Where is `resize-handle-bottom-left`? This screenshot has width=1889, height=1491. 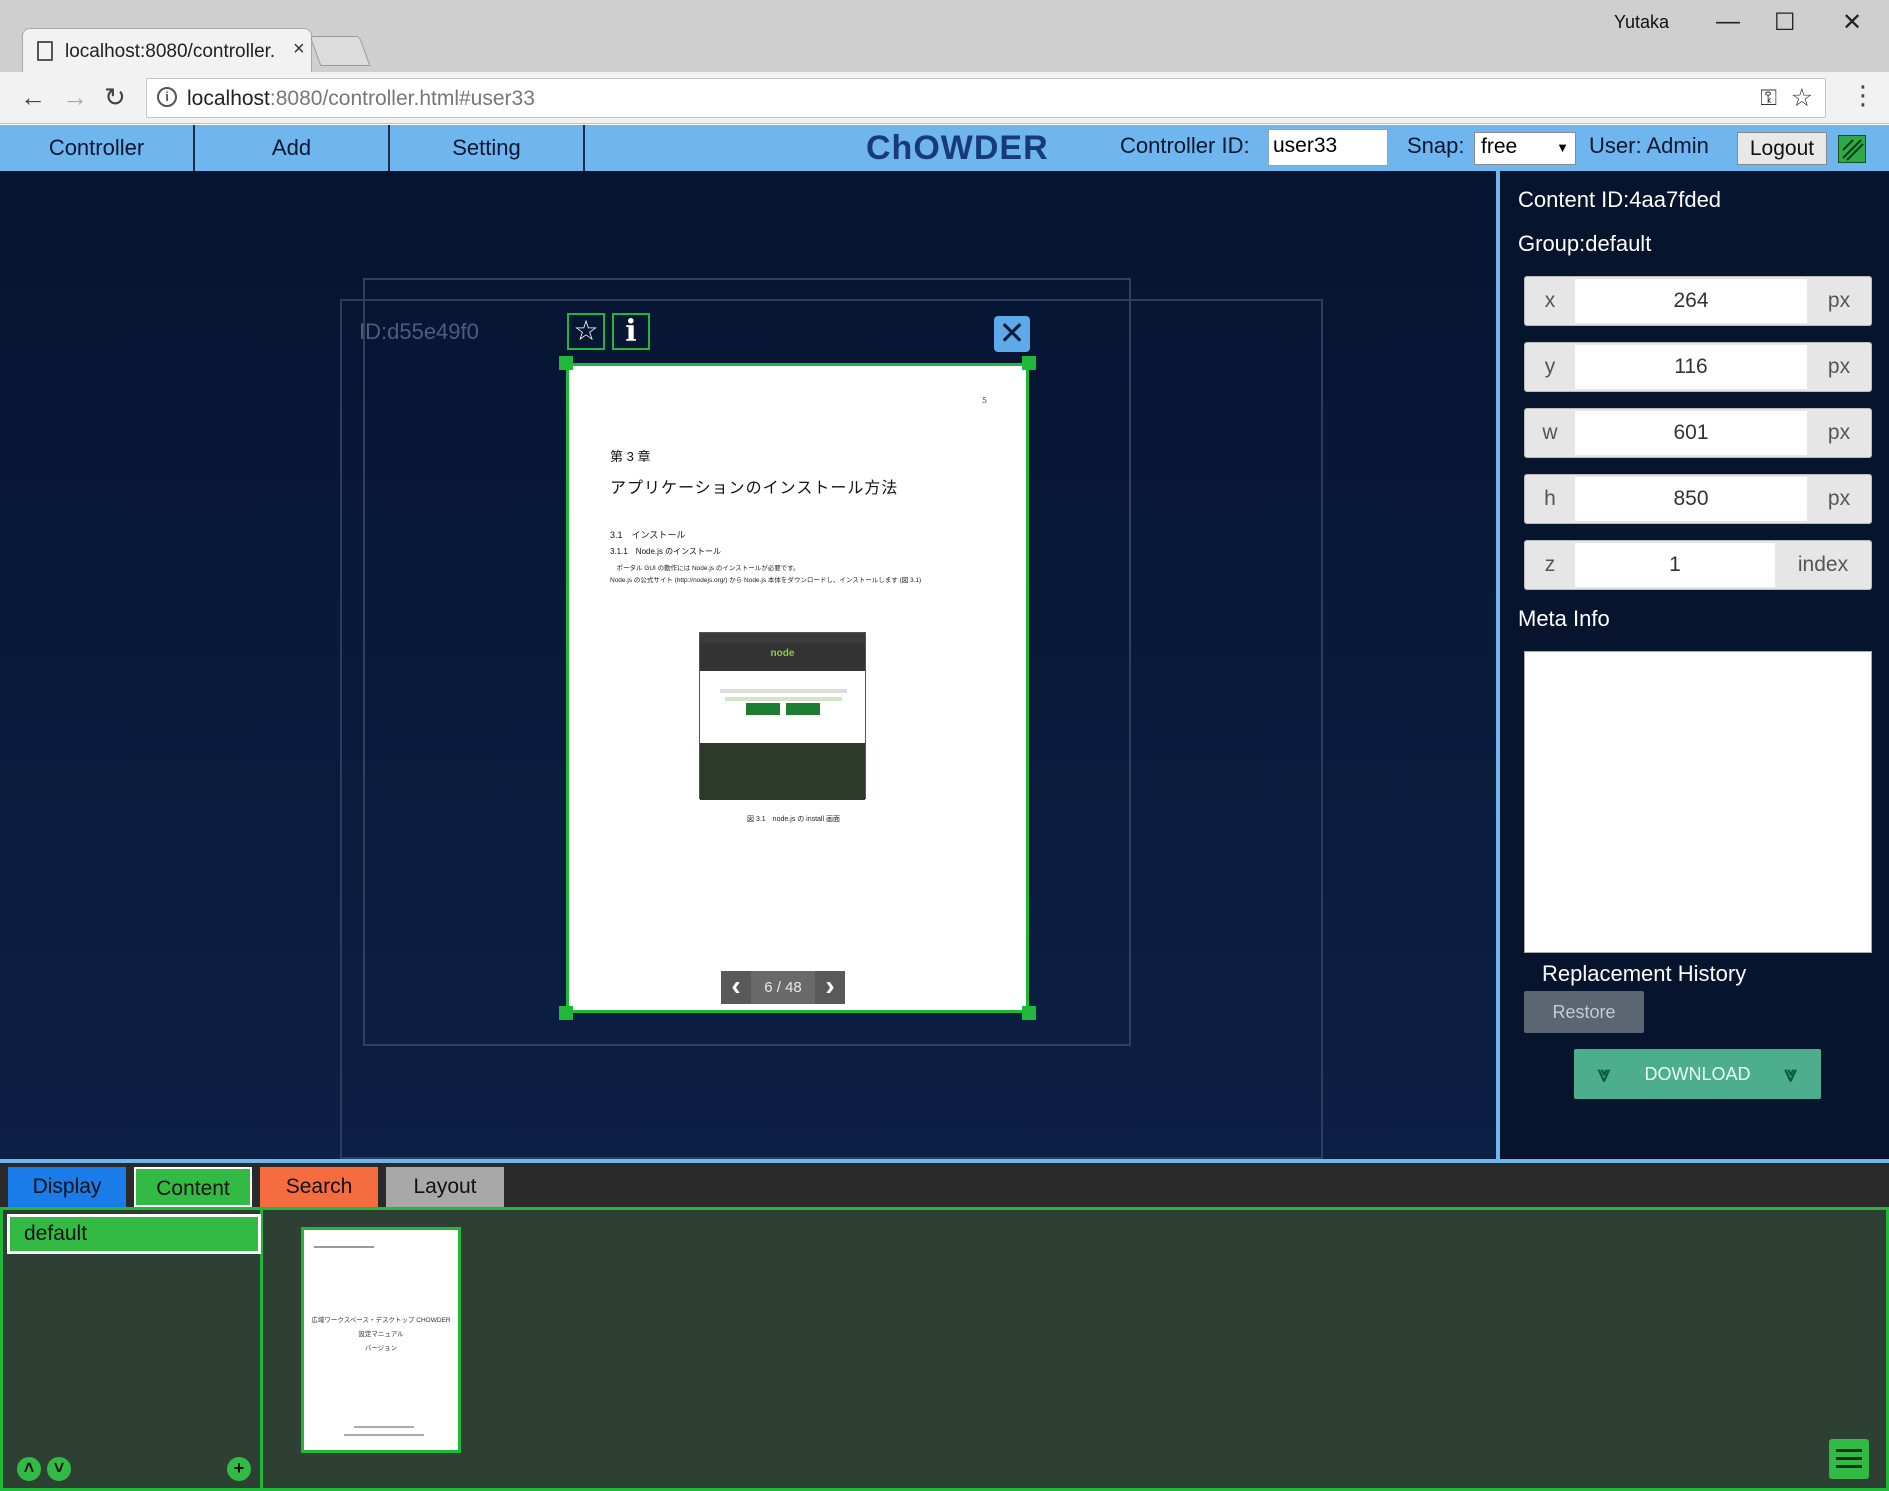
resize-handle-bottom-left is located at coordinates (566, 1013).